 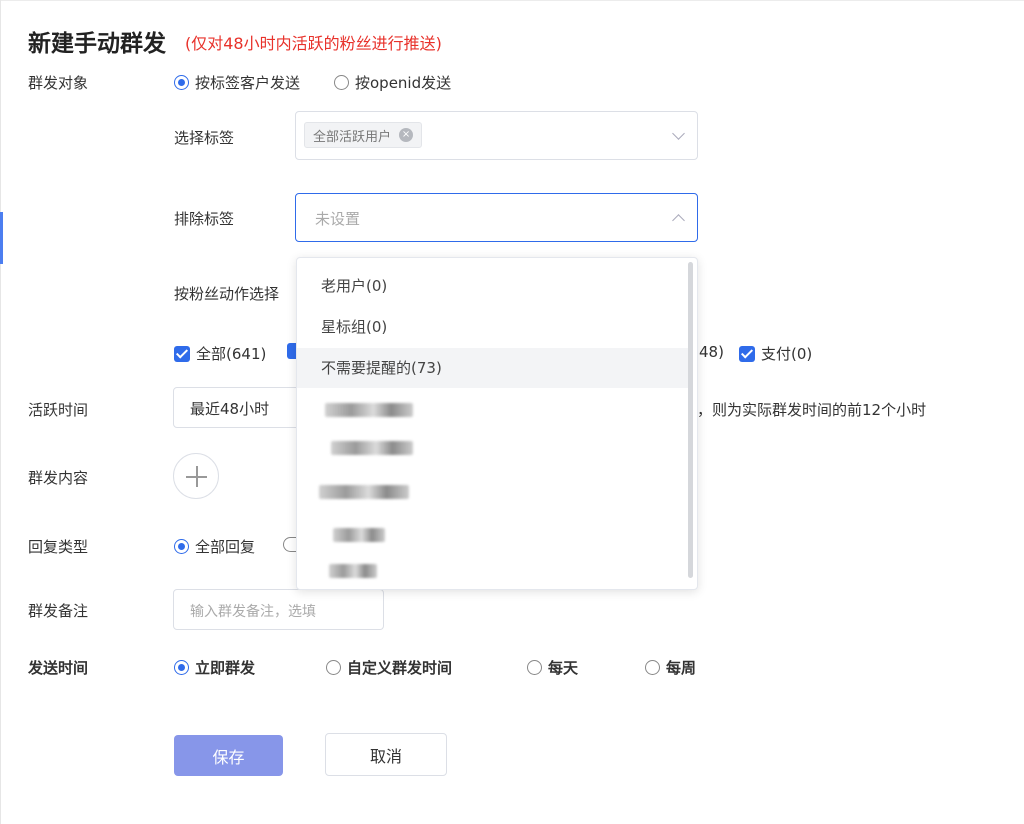 What do you see at coordinates (58, 547) in the screenshot?
I see `reply-type-label: 回复类型` at bounding box center [58, 547].